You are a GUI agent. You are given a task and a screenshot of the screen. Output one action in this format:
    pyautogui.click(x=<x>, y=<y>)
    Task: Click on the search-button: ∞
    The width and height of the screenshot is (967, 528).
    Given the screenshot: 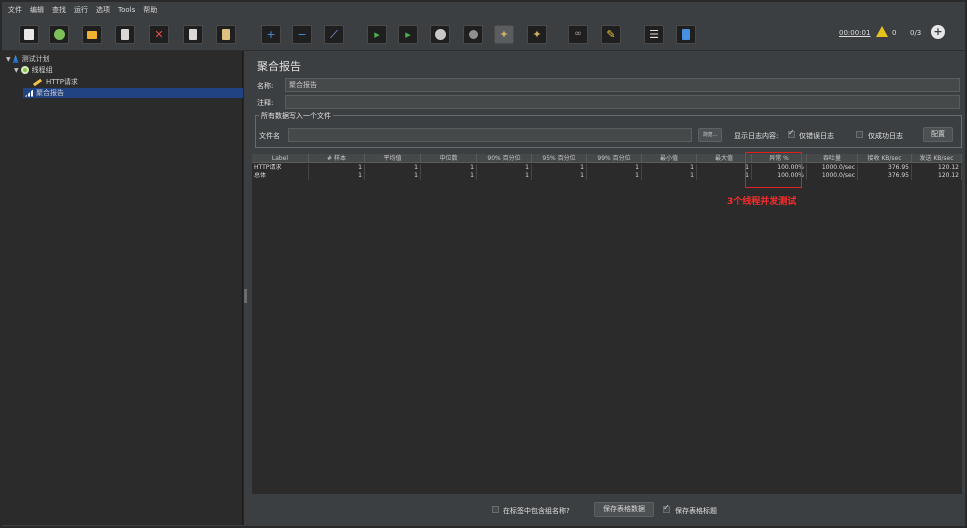 What is the action you would take?
    pyautogui.click(x=578, y=34)
    